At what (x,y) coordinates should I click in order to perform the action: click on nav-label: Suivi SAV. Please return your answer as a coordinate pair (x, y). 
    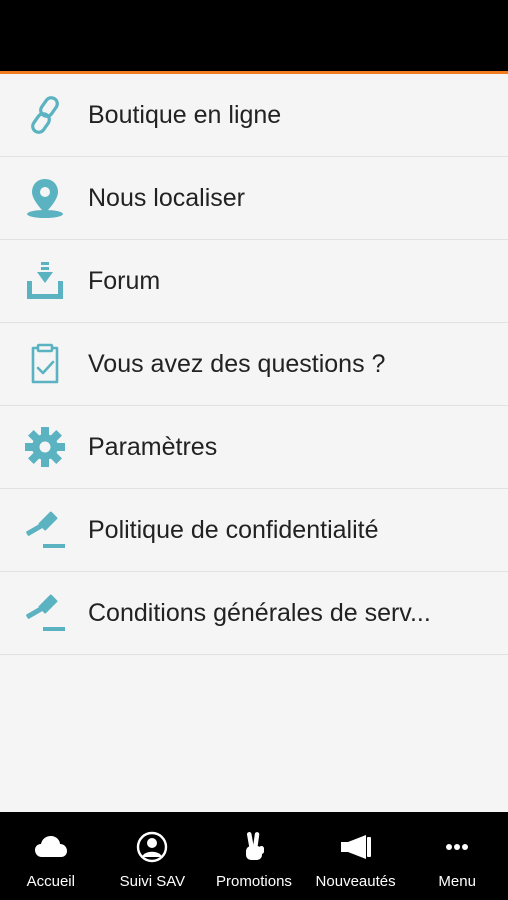
    Looking at the image, I should click on (152, 881).